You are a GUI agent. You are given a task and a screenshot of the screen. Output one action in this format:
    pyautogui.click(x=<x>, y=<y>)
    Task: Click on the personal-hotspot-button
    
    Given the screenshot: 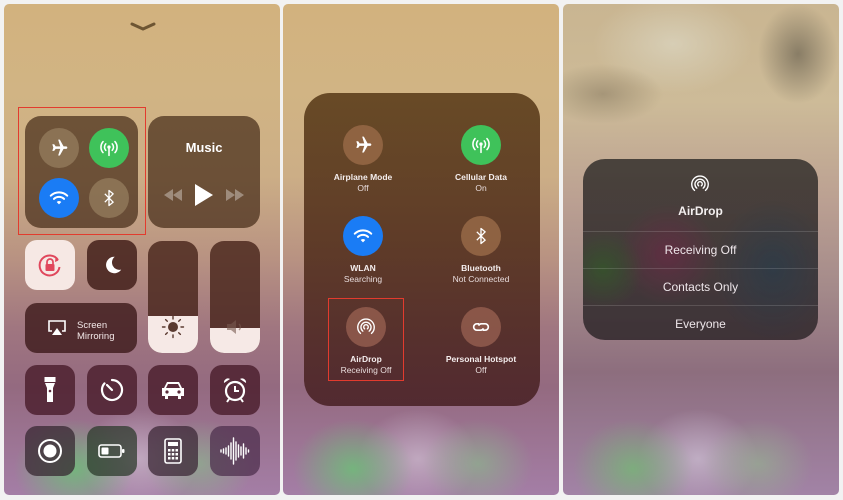 What is the action you would take?
    pyautogui.click(x=481, y=327)
    